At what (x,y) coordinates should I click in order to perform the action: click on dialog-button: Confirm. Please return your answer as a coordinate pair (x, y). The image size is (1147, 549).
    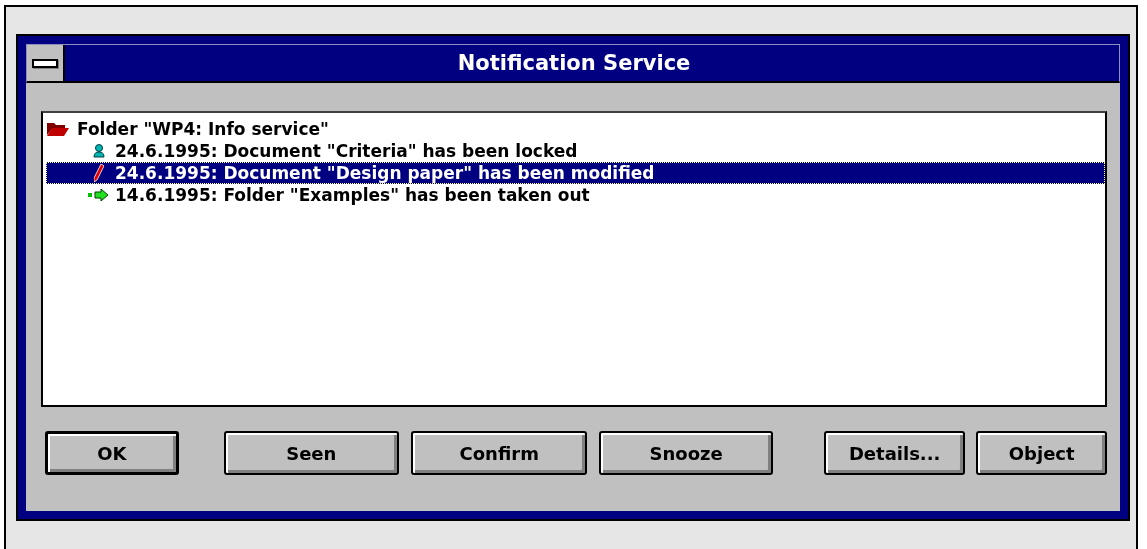
    Looking at the image, I should click on (499, 453).